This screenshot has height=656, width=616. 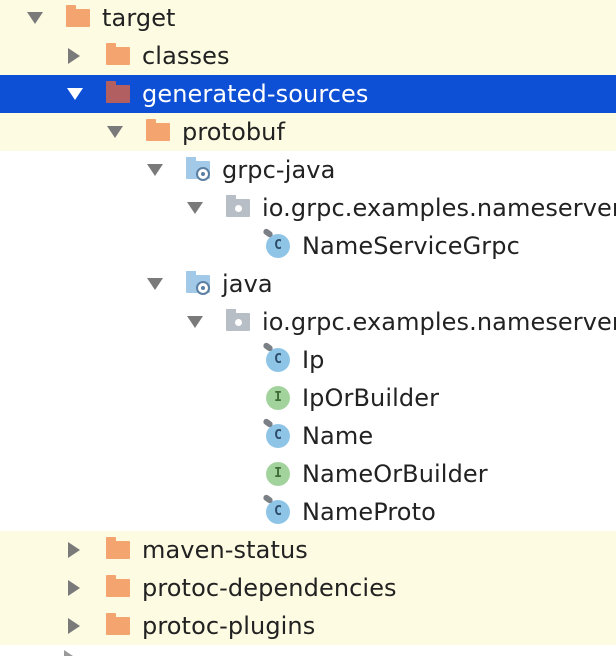 I want to click on tree-node-generated-sources: generated-sources, so click(x=308, y=94).